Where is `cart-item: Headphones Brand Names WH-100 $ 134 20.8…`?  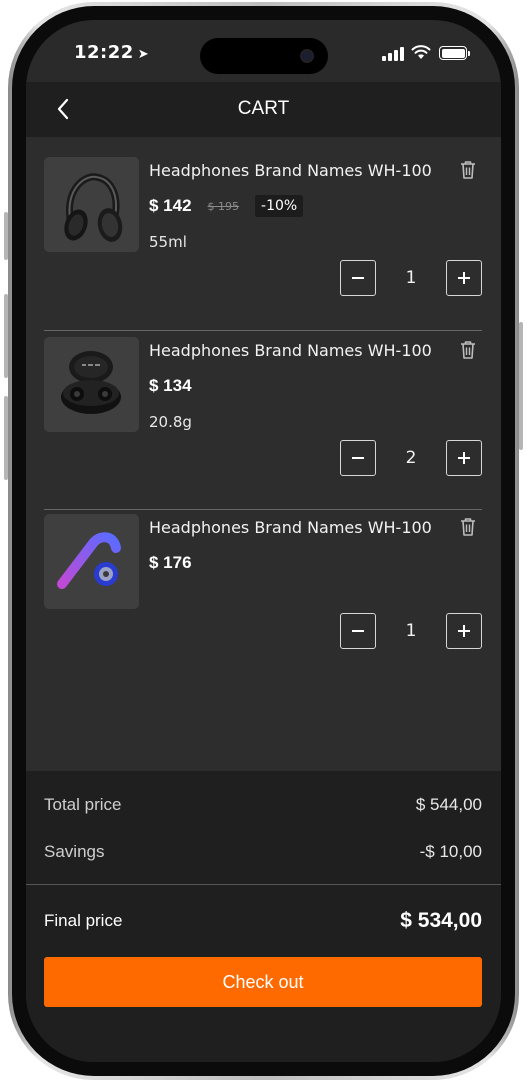 cart-item: Headphones Brand Names WH-100 $ 134 20.8… is located at coordinates (263, 417).